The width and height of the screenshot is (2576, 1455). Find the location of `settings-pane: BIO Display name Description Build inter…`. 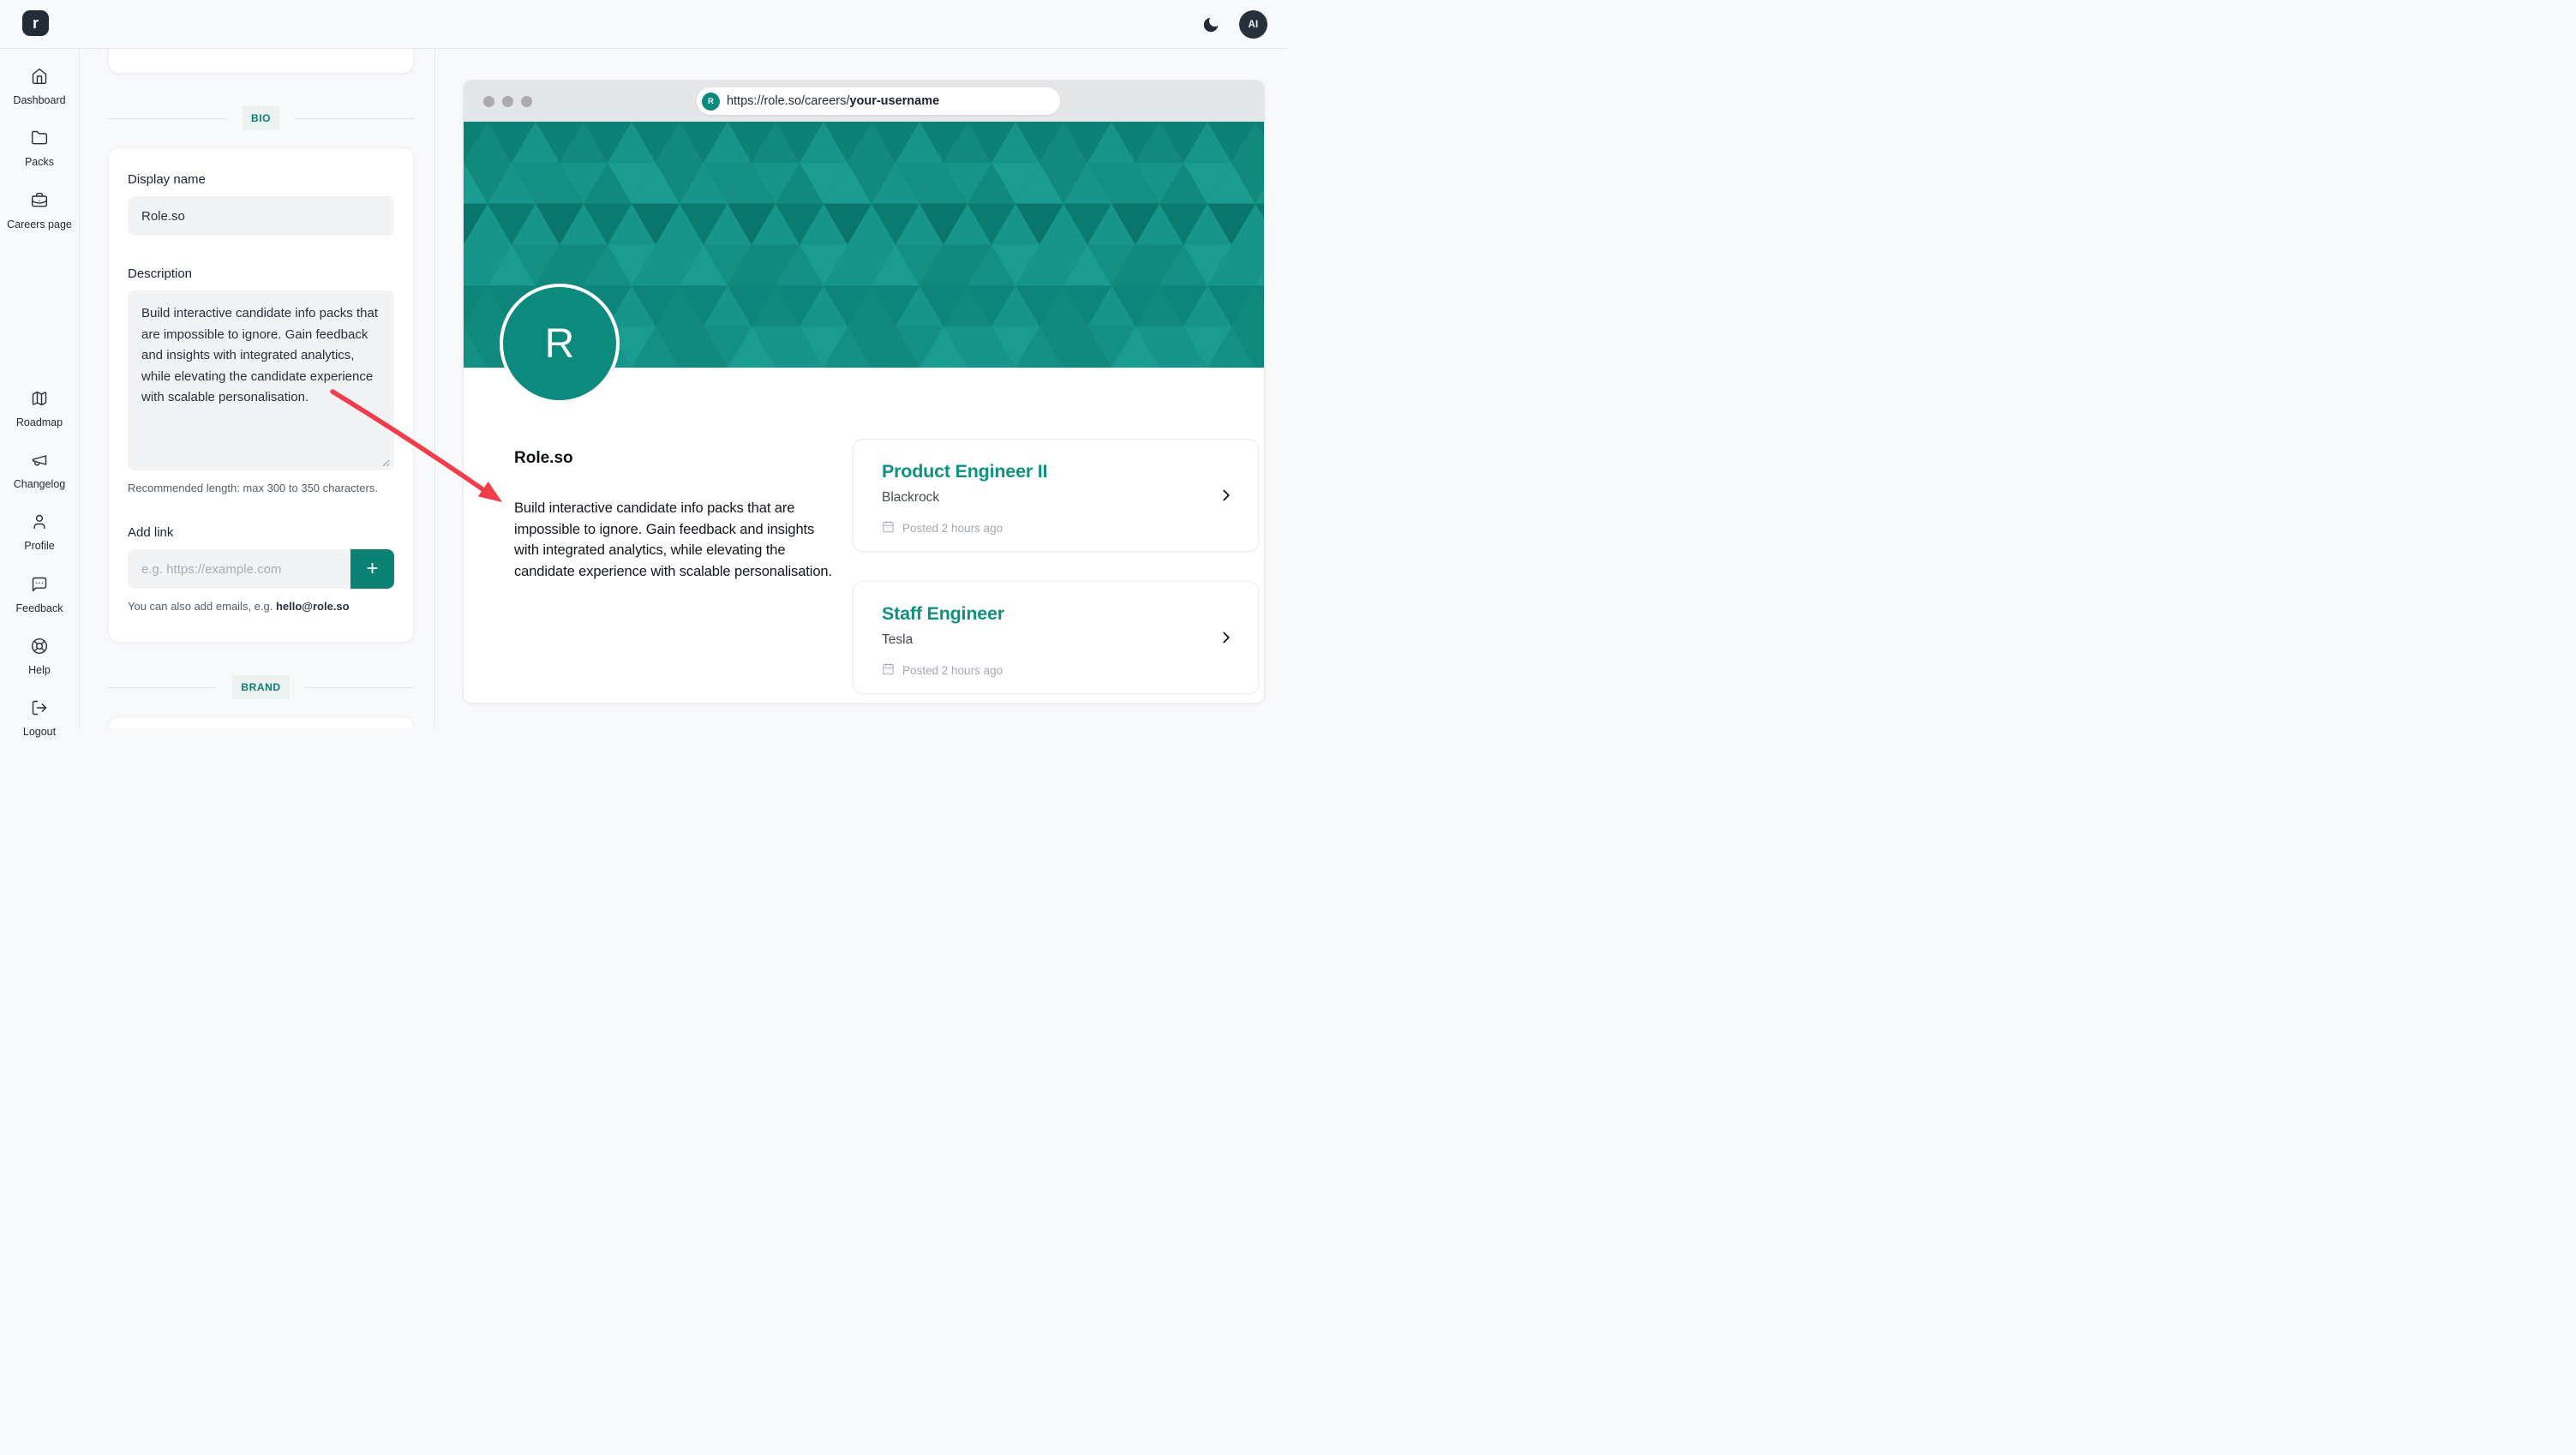

settings-pane: BIO Display name Description Build inter… is located at coordinates (257, 388).